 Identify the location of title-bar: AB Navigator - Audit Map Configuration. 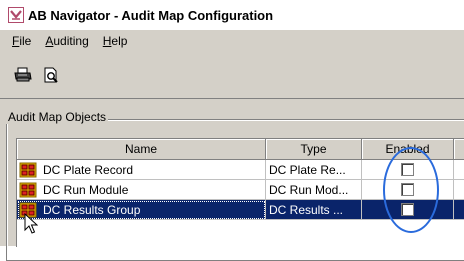
(232, 15).